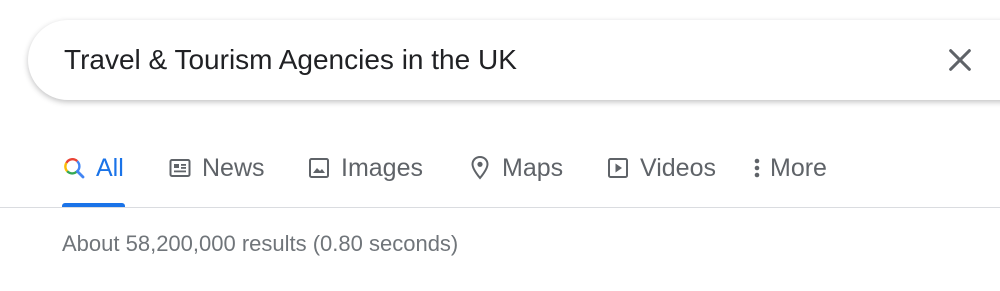  What do you see at coordinates (618, 168) in the screenshot?
I see `video-icon` at bounding box center [618, 168].